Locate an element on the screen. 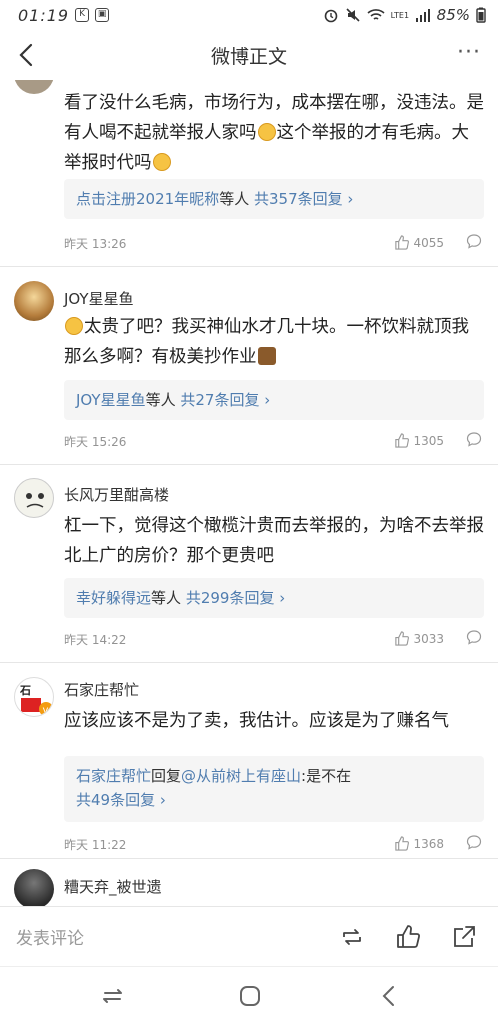 The height and width of the screenshot is (1024, 498). like-count: 3033 is located at coordinates (428, 638).